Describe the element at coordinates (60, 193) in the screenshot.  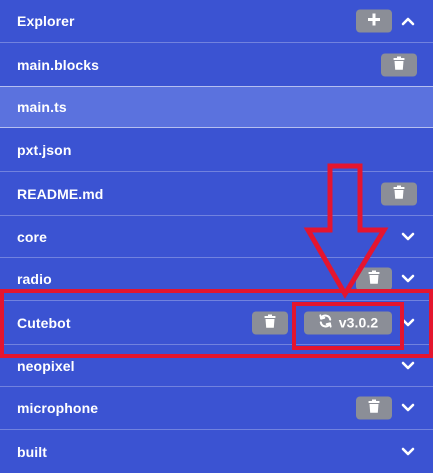
I see `file-label: README.md` at that location.